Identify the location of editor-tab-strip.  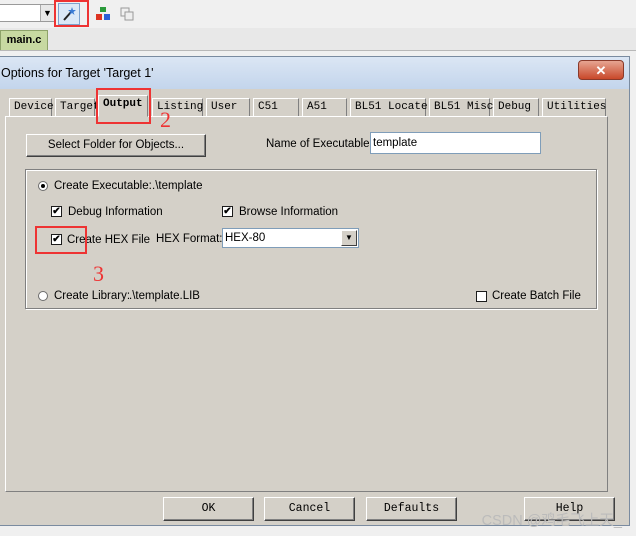
(318, 39).